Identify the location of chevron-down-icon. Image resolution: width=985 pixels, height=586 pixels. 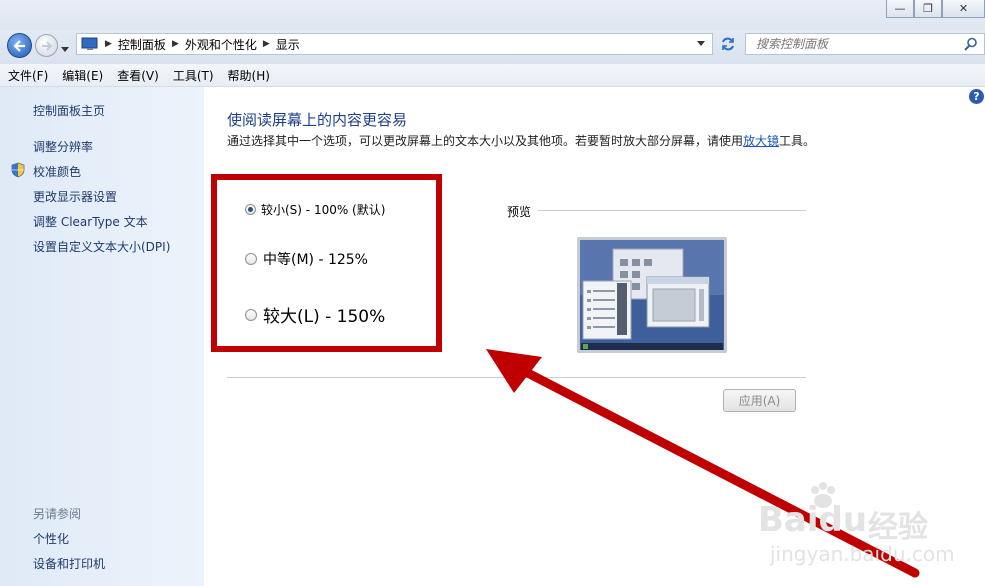
(65, 49).